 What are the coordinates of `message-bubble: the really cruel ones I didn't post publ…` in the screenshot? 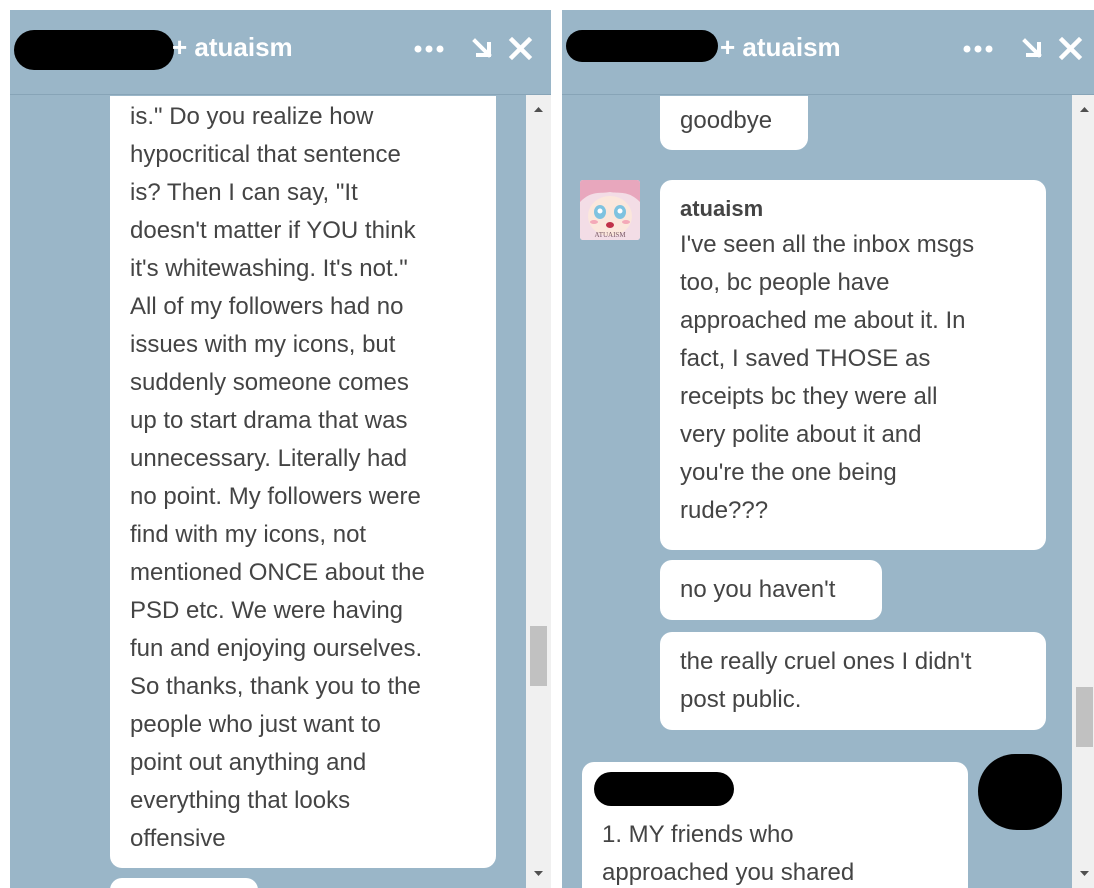 It's located at (853, 681).